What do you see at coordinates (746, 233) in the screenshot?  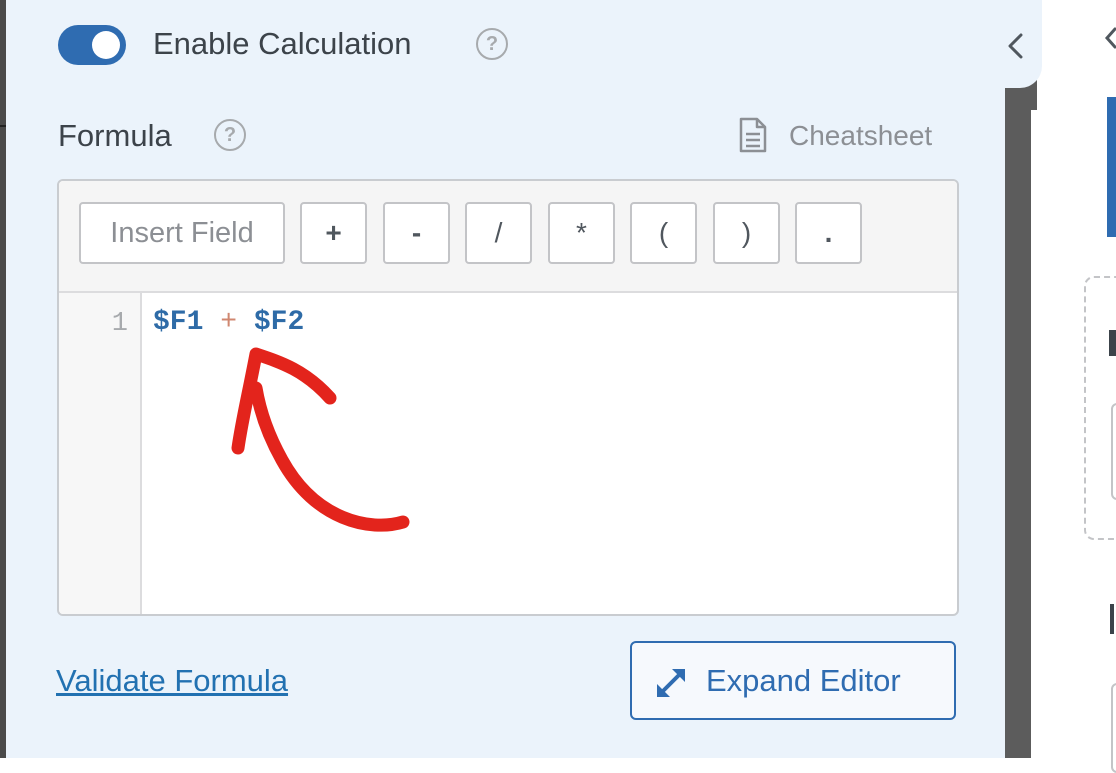 I see `close-paren-button: )` at bounding box center [746, 233].